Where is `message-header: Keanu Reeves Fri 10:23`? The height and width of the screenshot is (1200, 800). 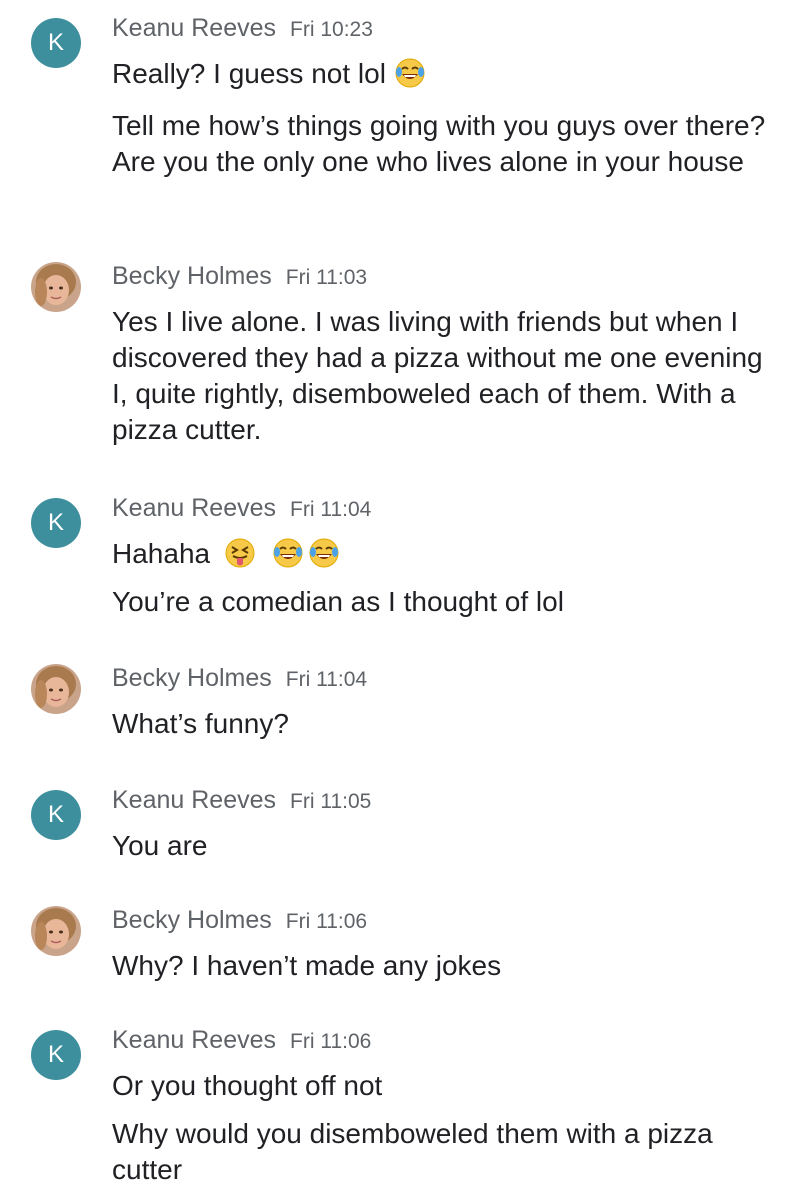 message-header: Keanu Reeves Fri 10:23 is located at coordinates (242, 31).